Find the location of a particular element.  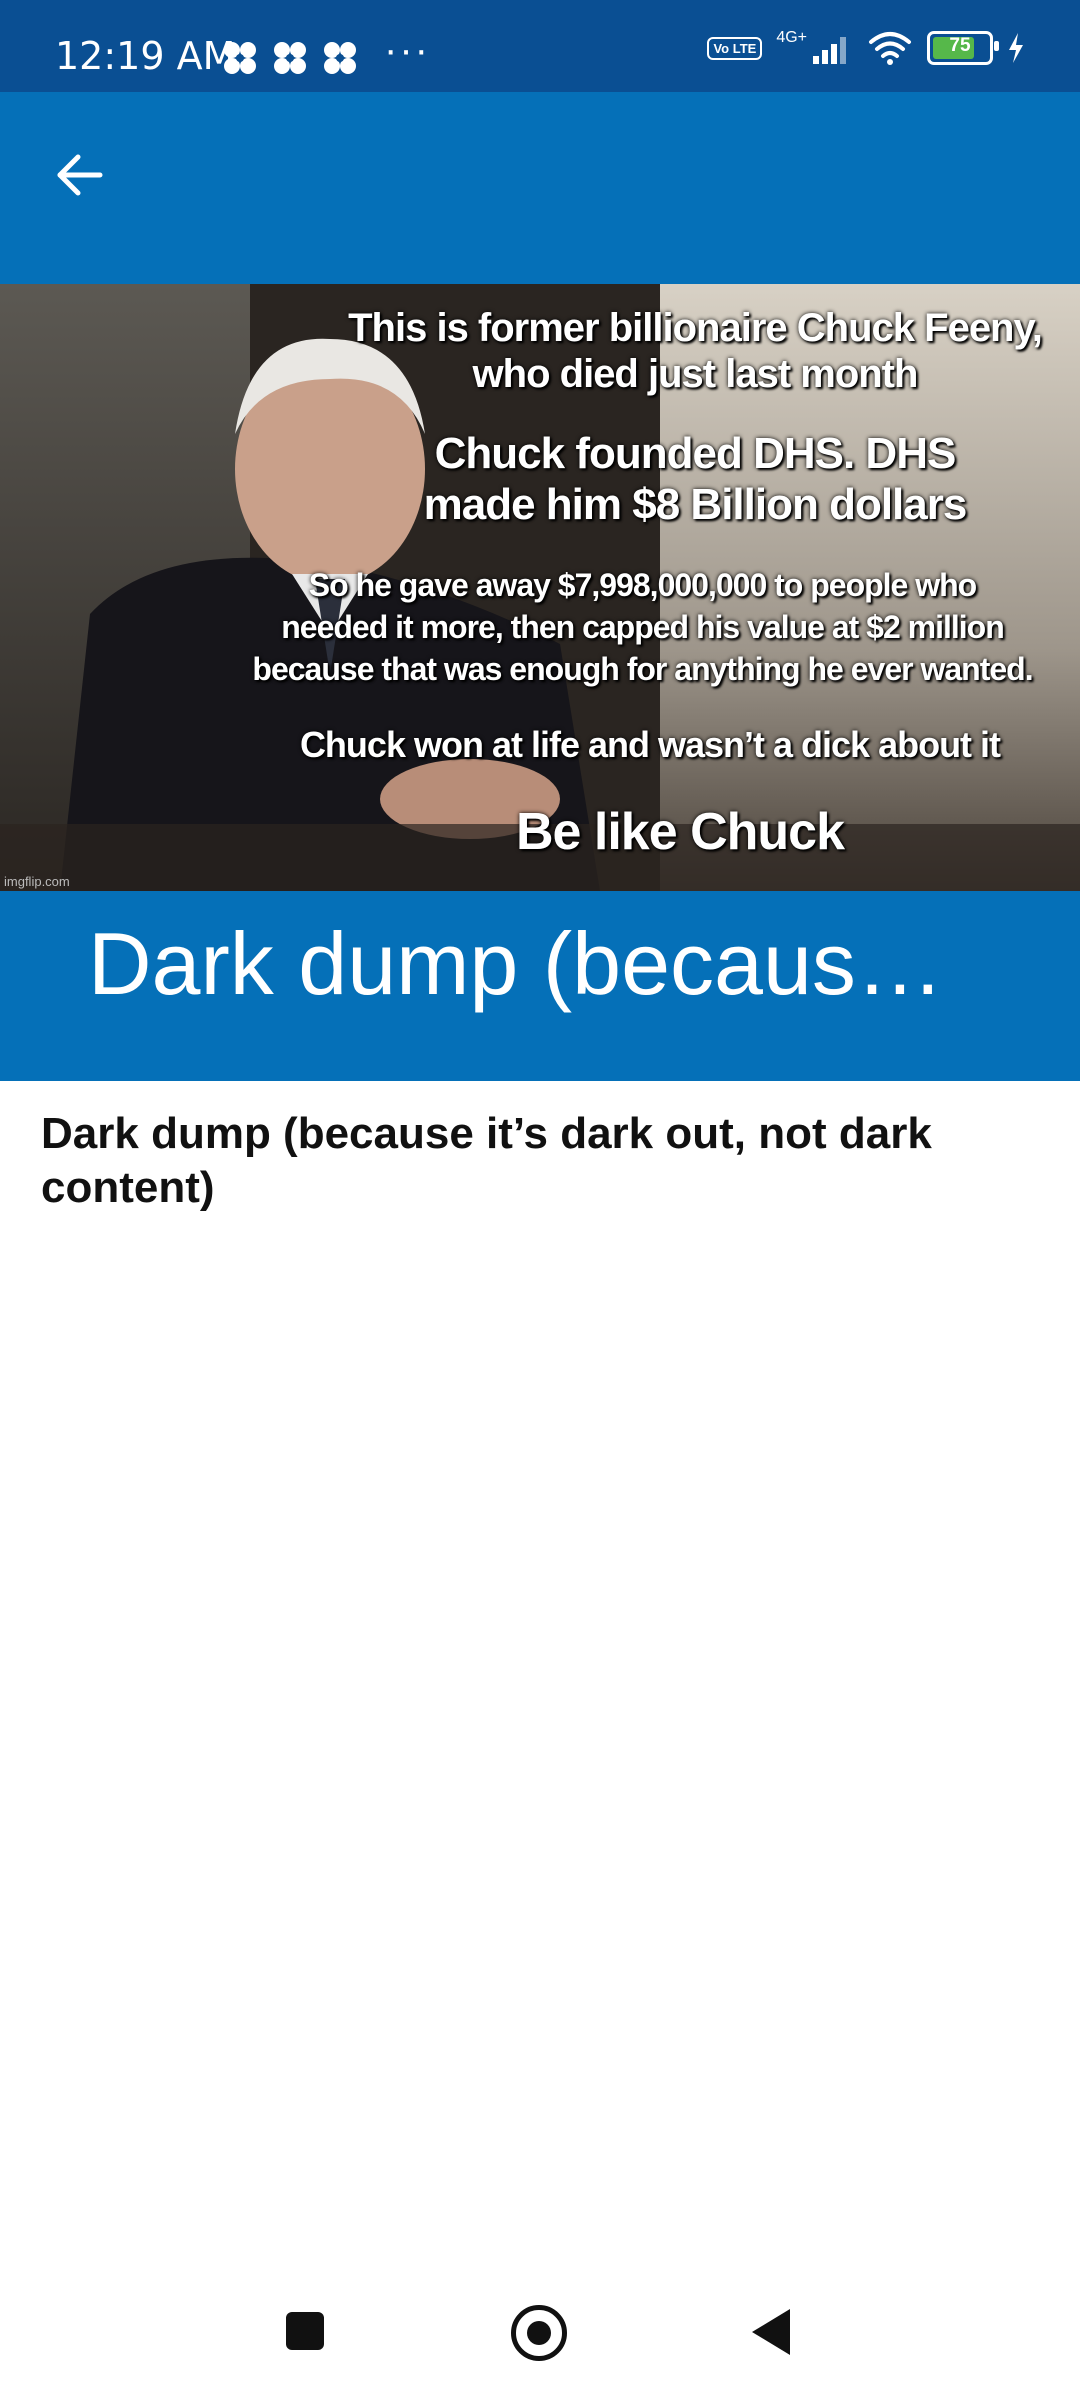

notification-icons is located at coordinates (290, 58).